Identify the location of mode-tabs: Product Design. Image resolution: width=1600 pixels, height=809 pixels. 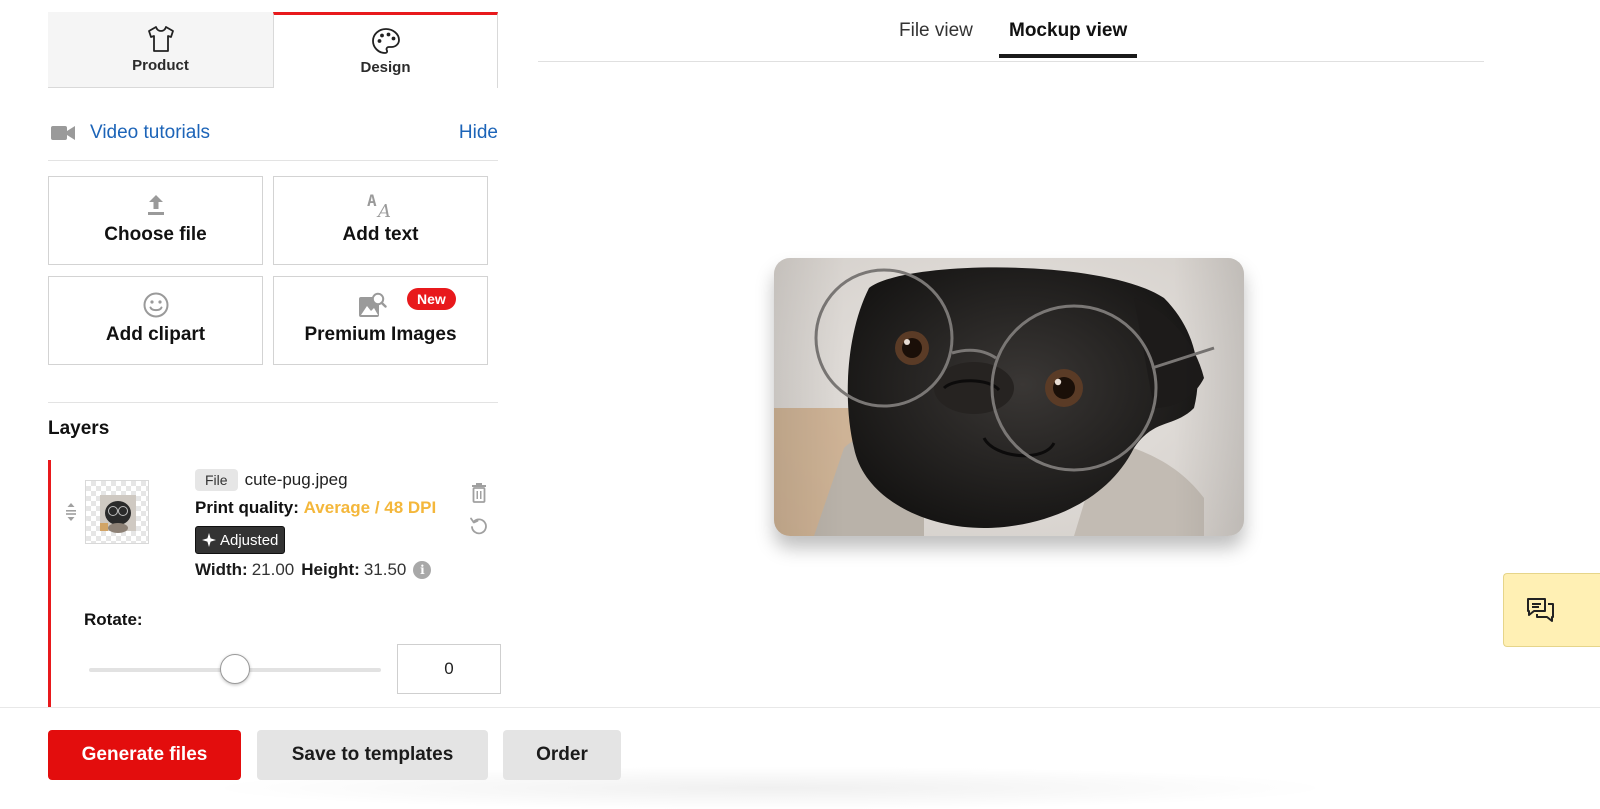
(273, 50).